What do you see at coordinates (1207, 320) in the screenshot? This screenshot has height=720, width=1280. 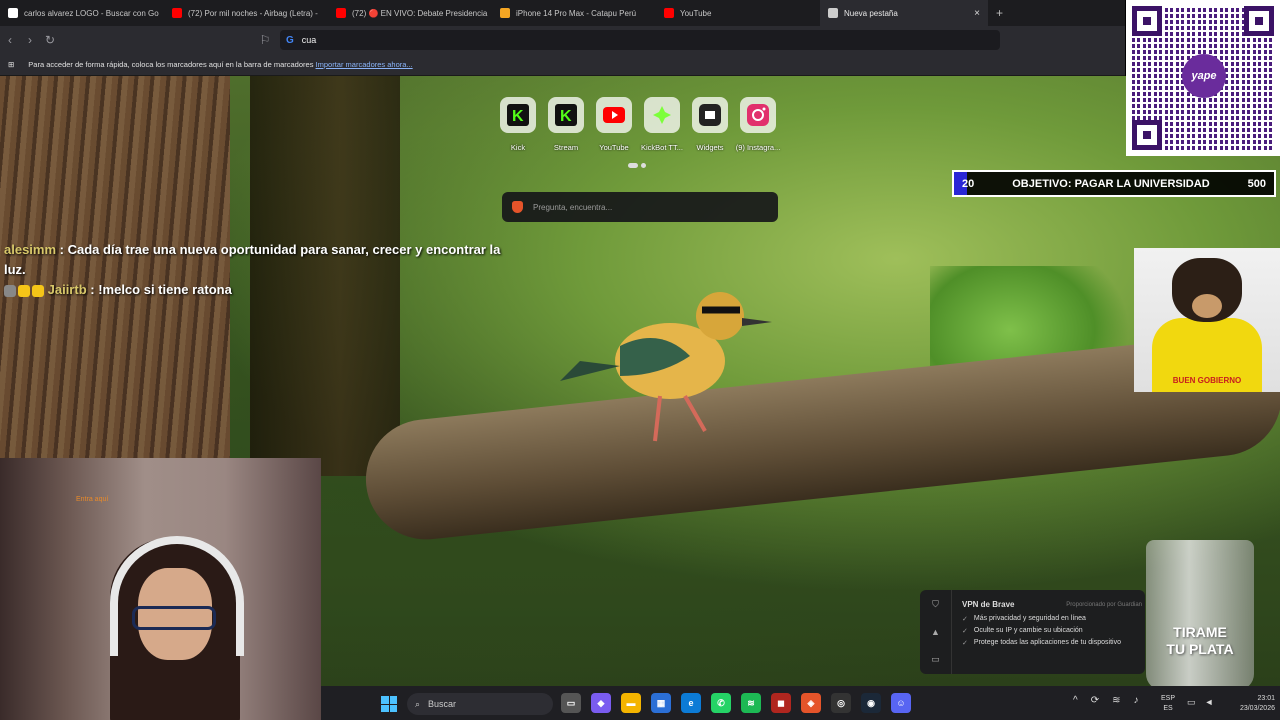 I see `dog-meme-image: BUEN GOBIERNO` at bounding box center [1207, 320].